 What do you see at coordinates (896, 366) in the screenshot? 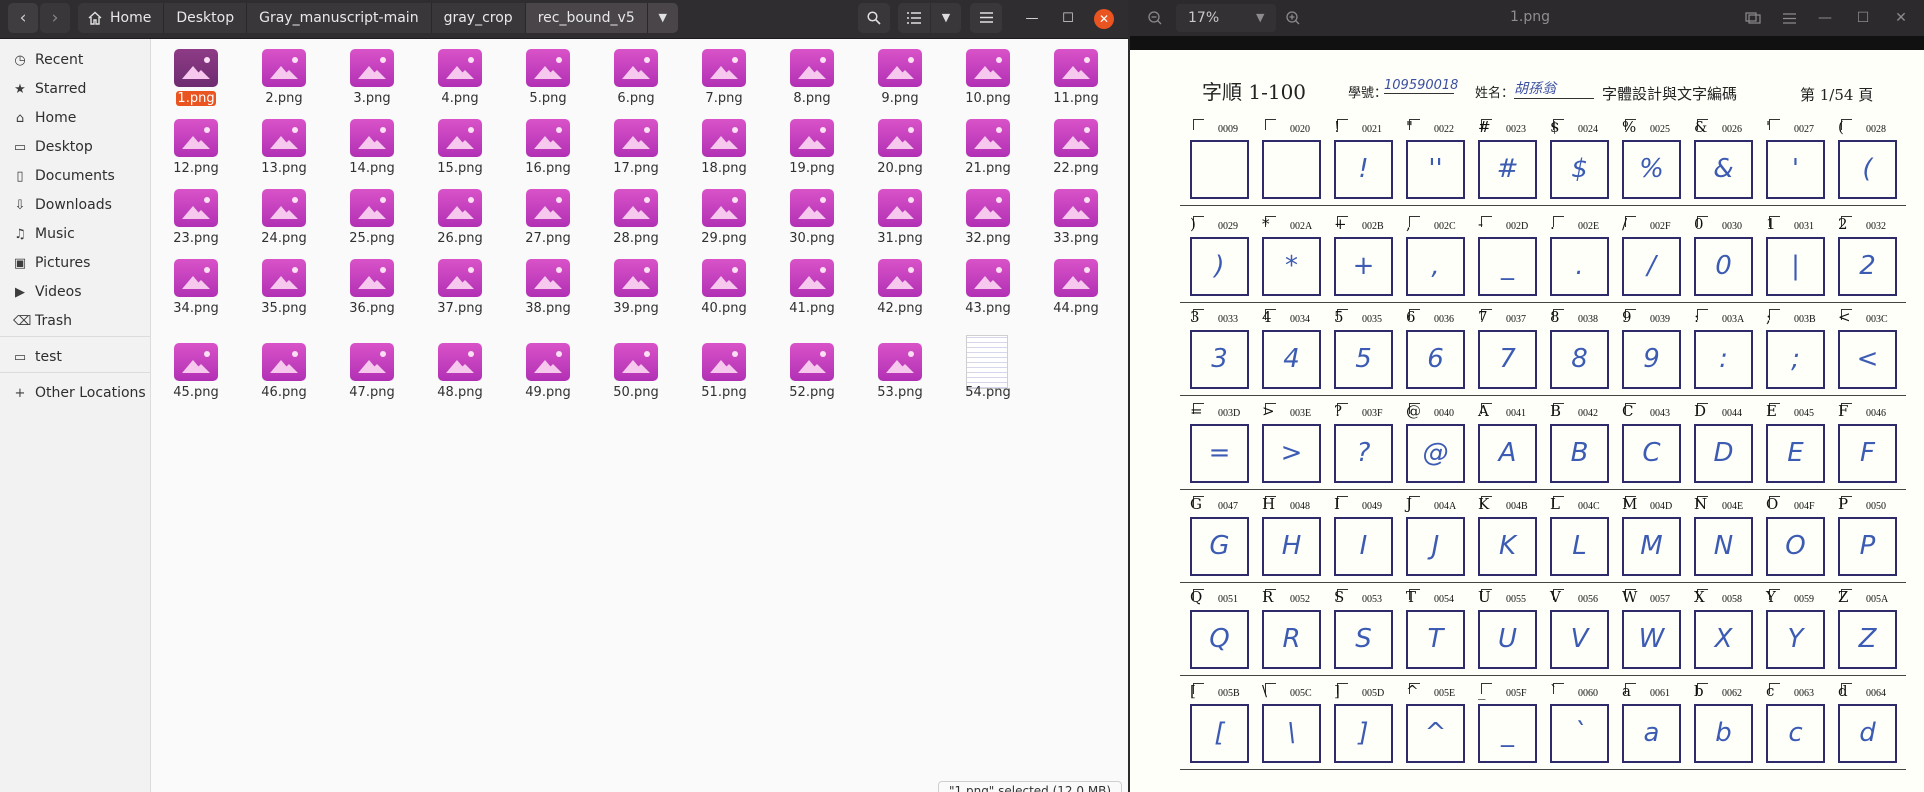
I see `file-item: 53.png` at bounding box center [896, 366].